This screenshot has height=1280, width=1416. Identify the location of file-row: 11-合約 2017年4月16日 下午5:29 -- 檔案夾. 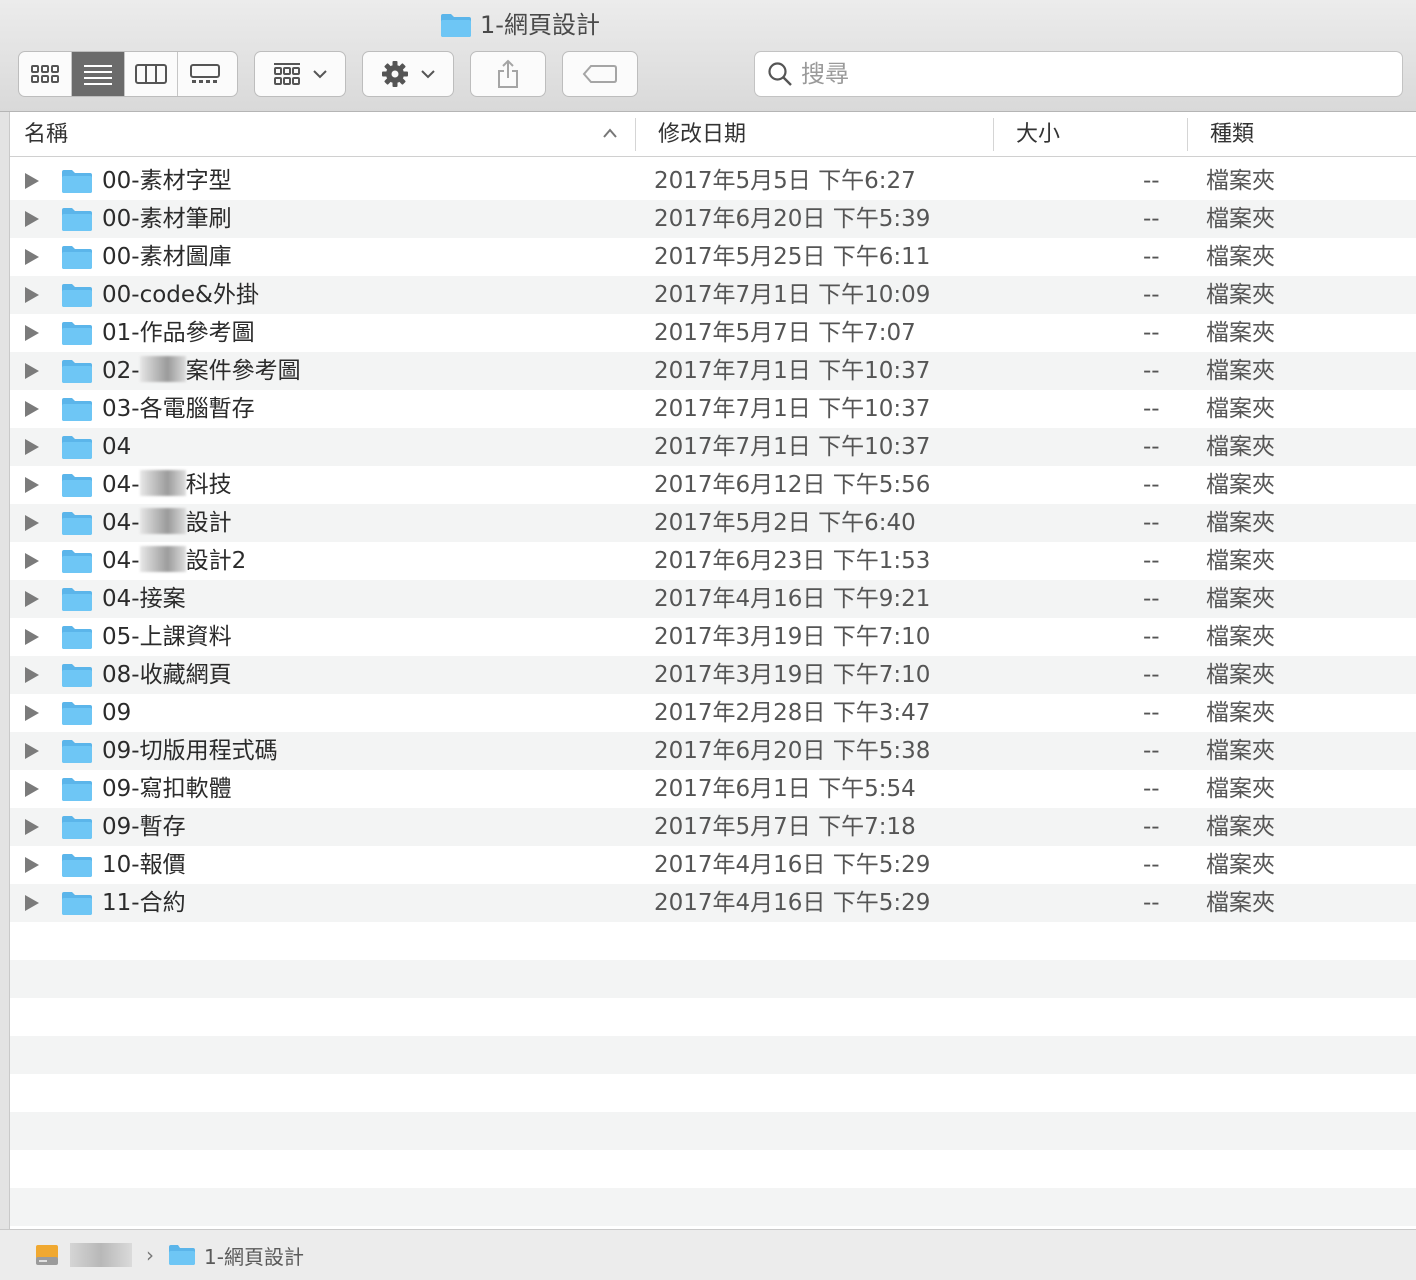
(713, 903).